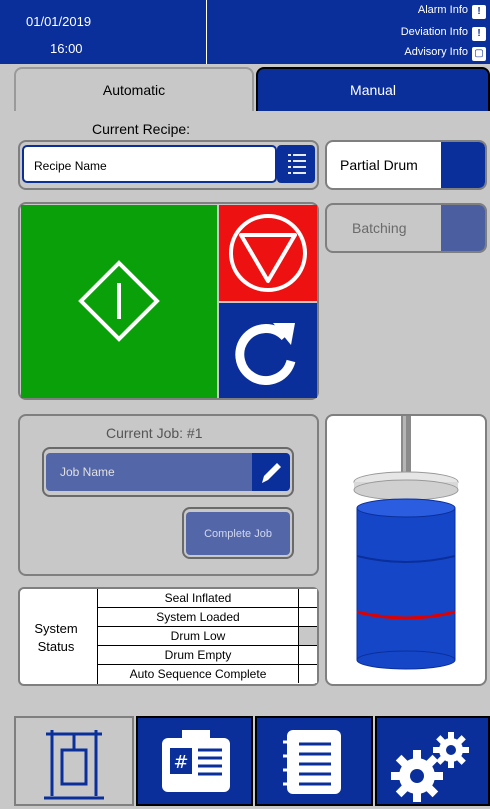  I want to click on deviation-info-link: Deviation Info, so click(434, 32).